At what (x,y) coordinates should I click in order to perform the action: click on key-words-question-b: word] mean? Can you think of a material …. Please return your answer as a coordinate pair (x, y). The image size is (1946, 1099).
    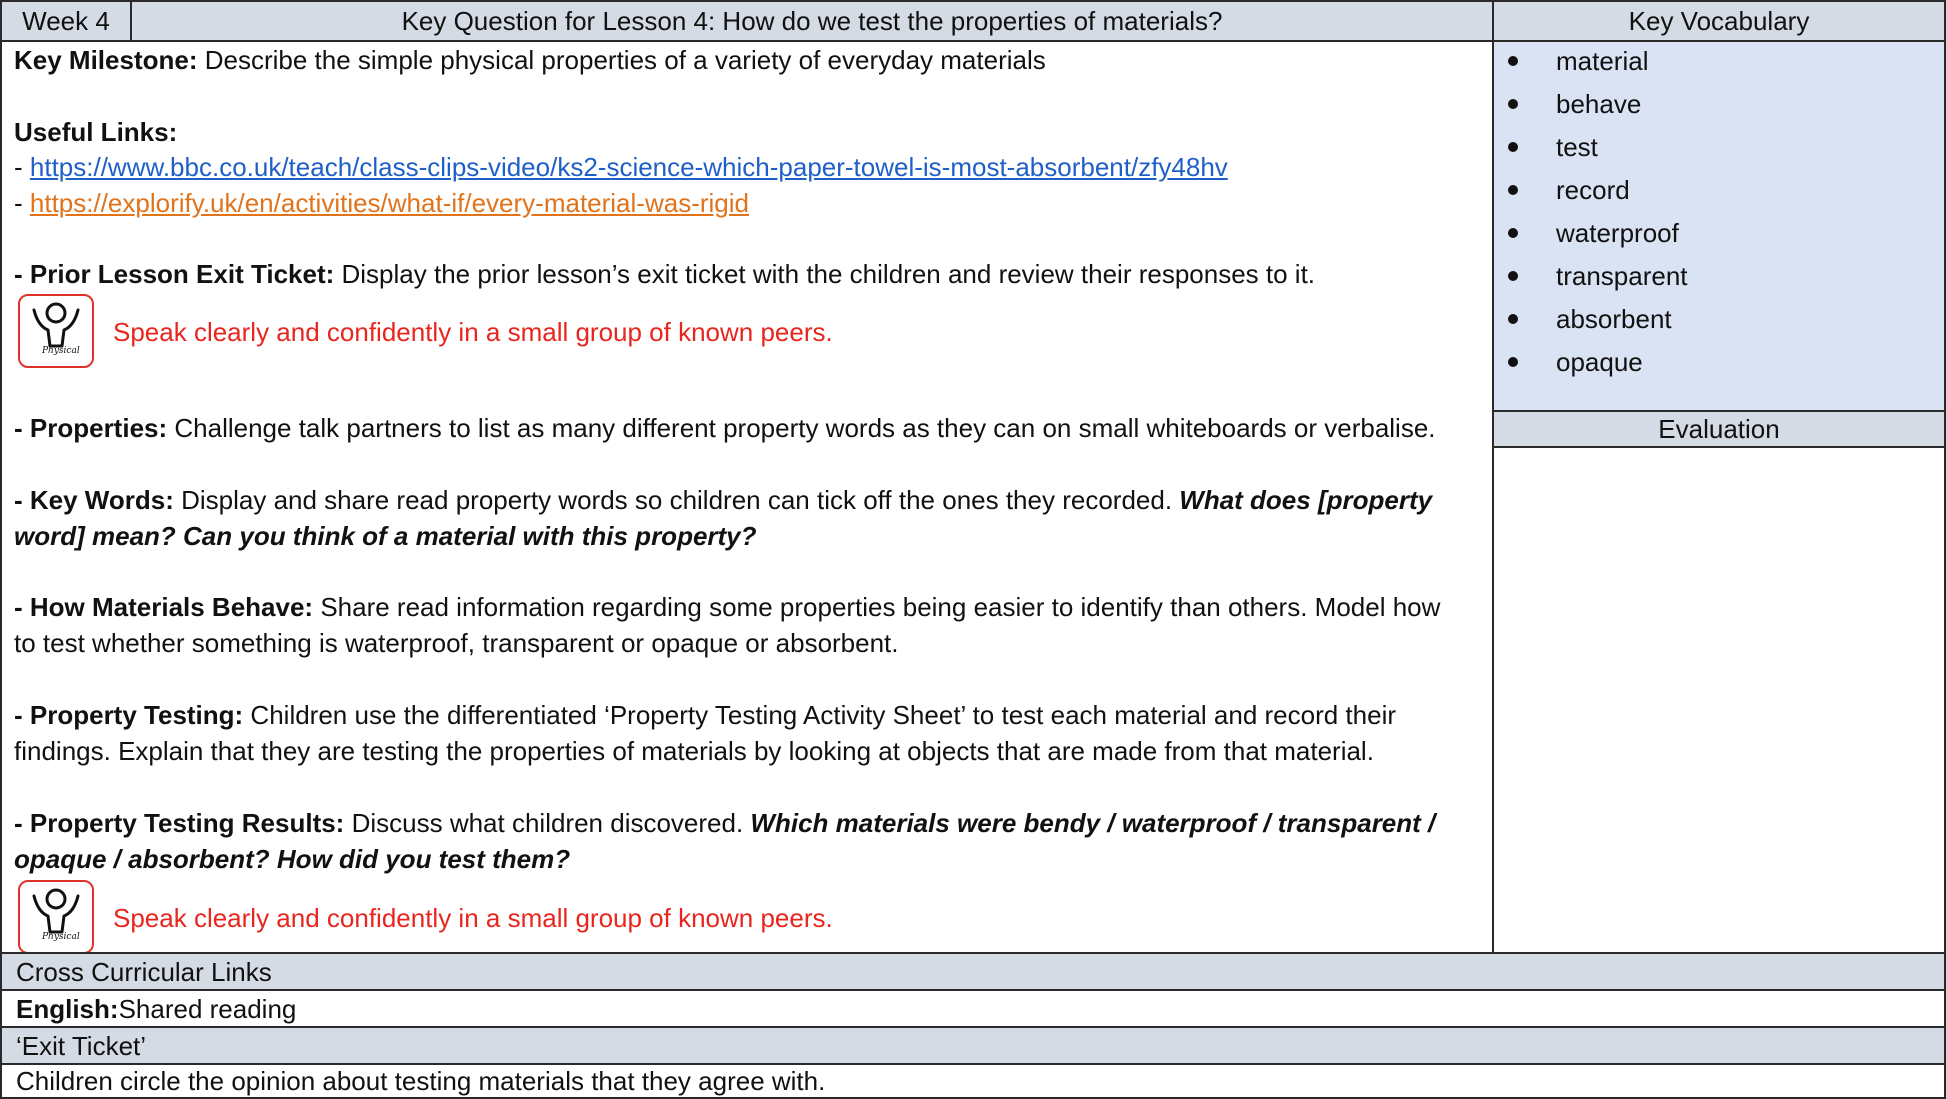
    Looking at the image, I should click on (385, 536).